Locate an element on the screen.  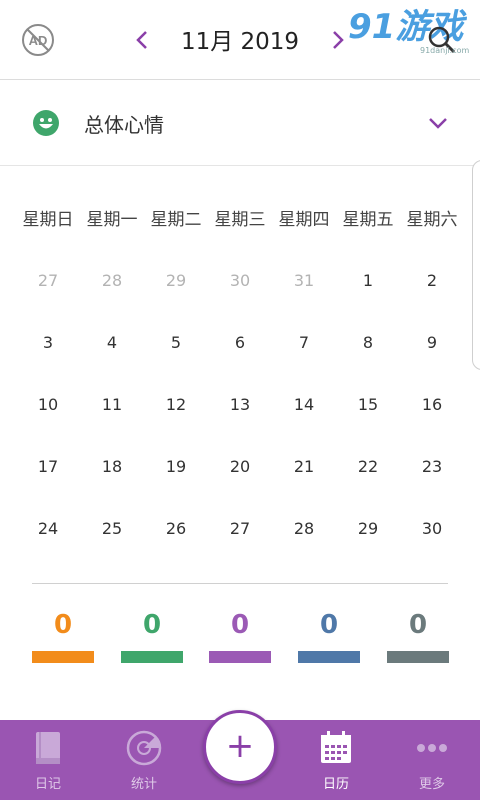
calendar-icon is located at coordinates (336, 747).